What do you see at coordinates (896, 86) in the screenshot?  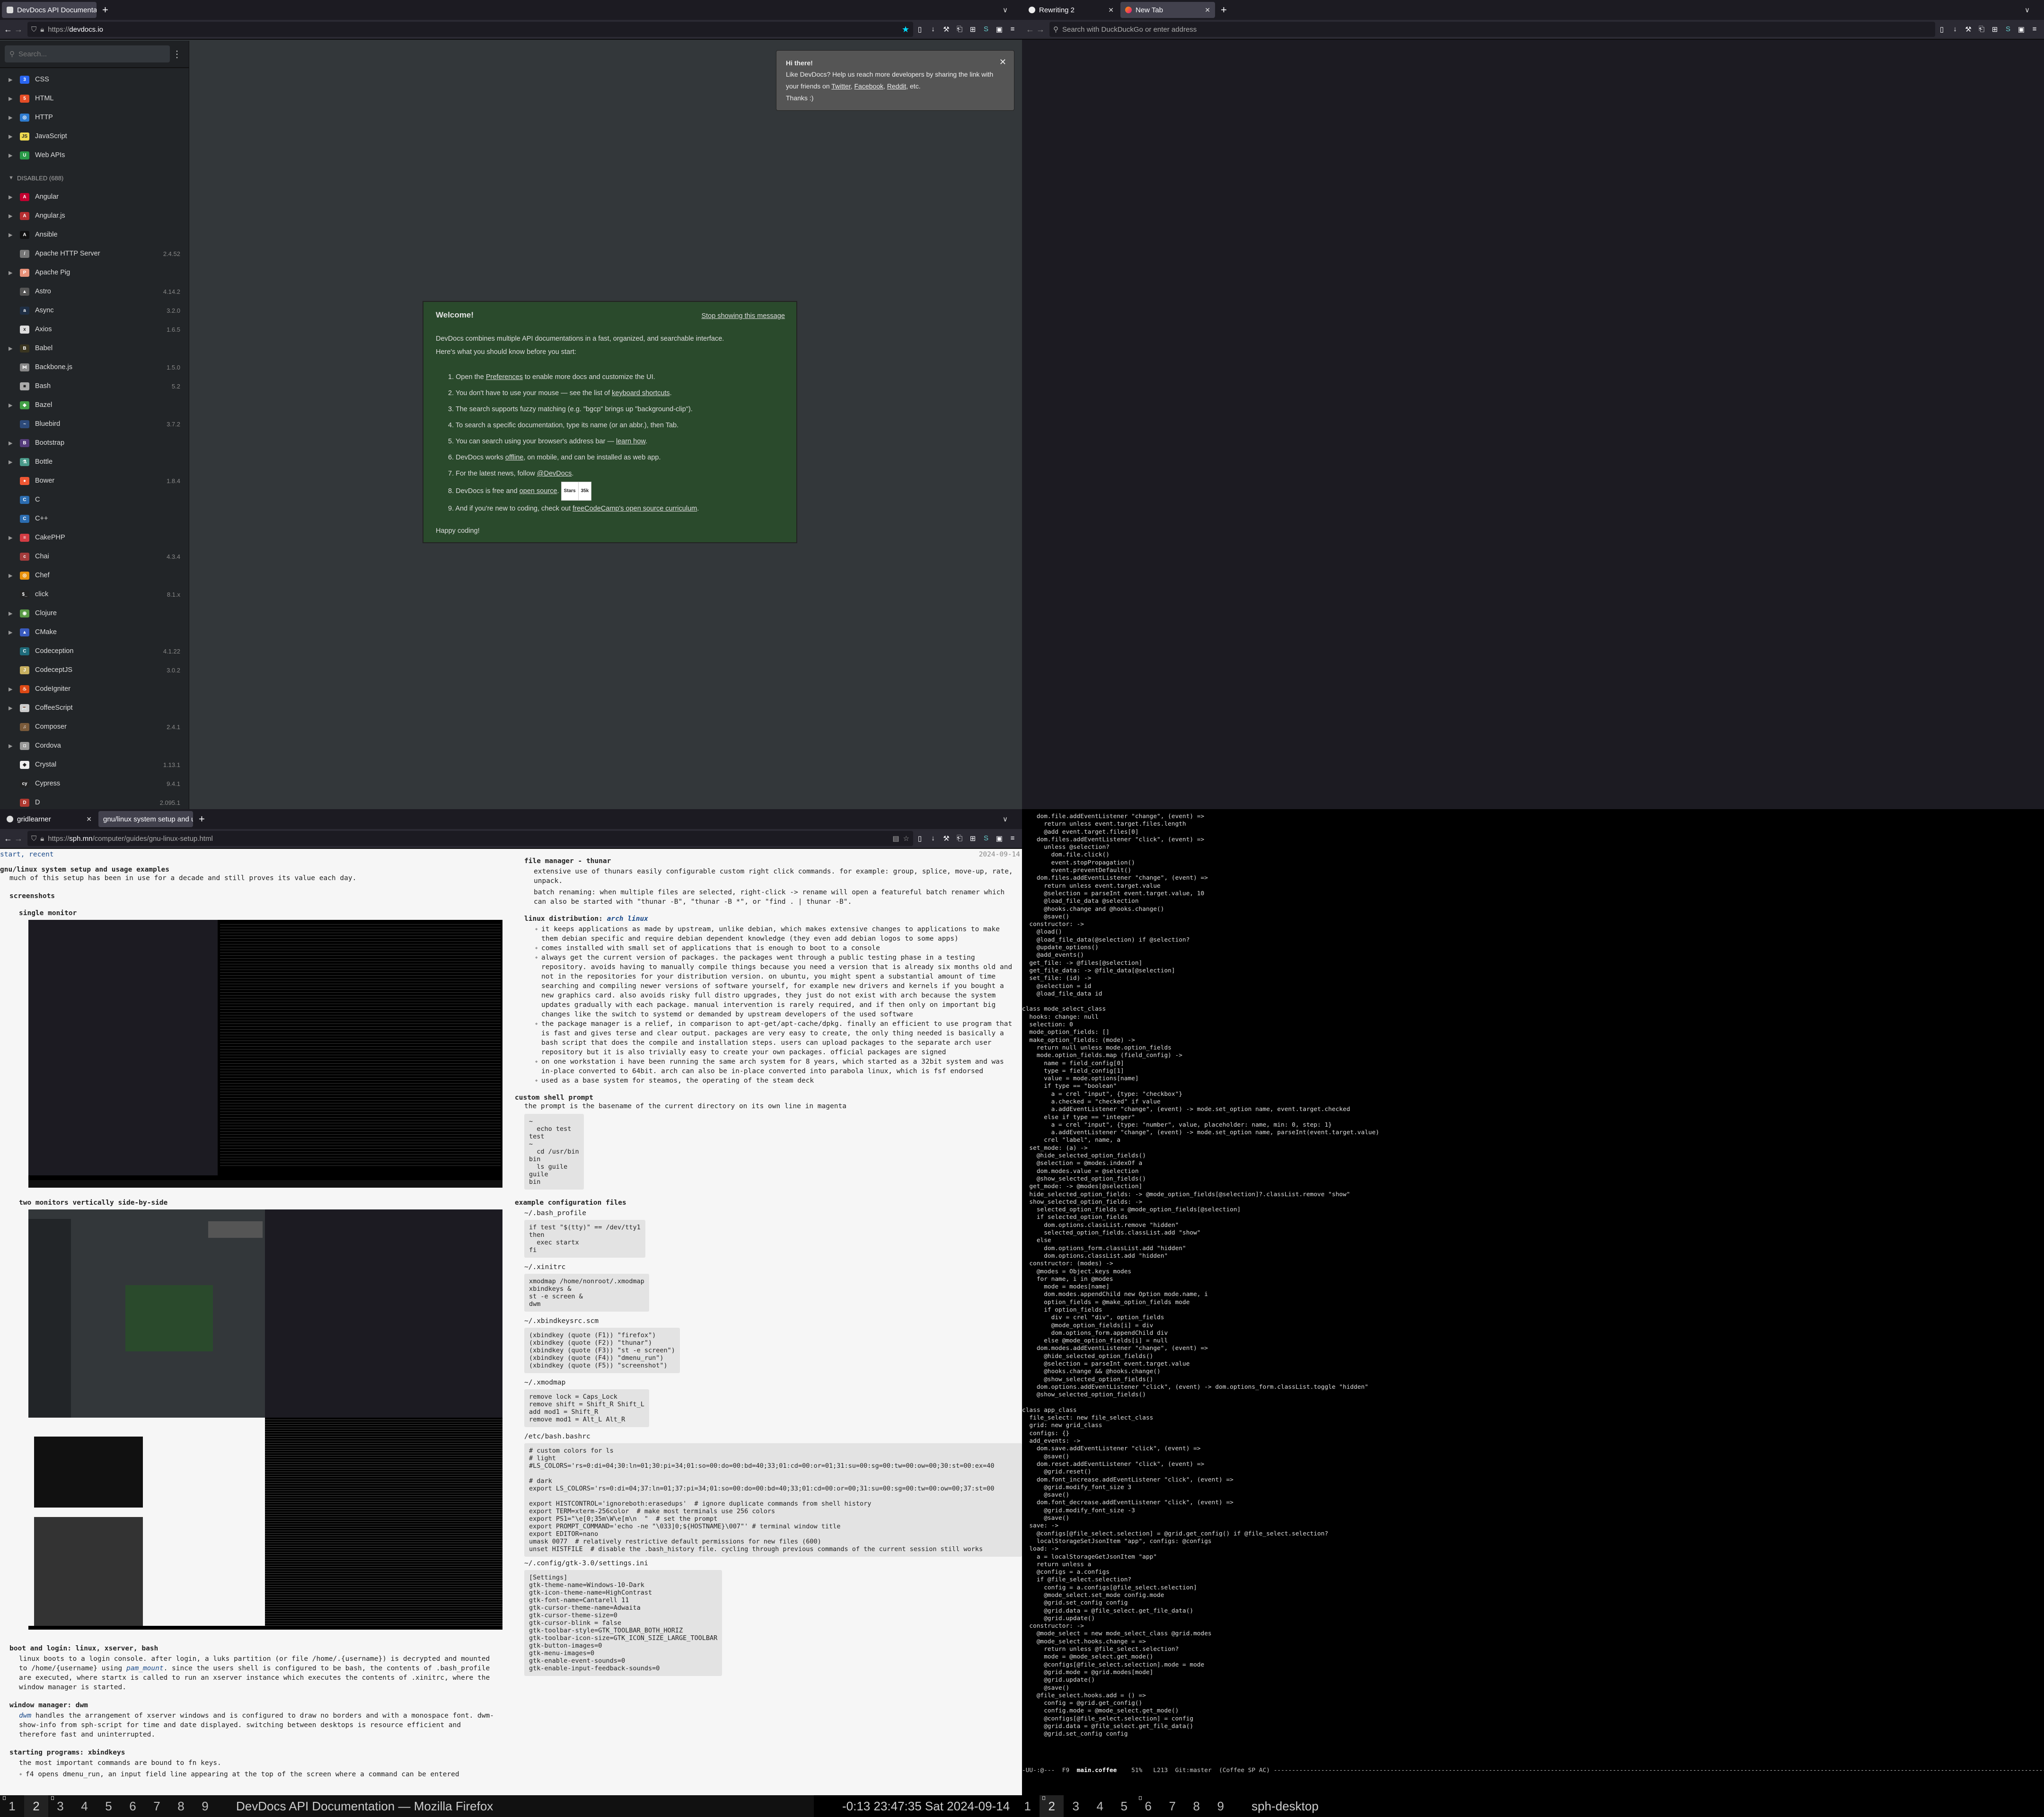 I see `reddit-link: Reddit` at bounding box center [896, 86].